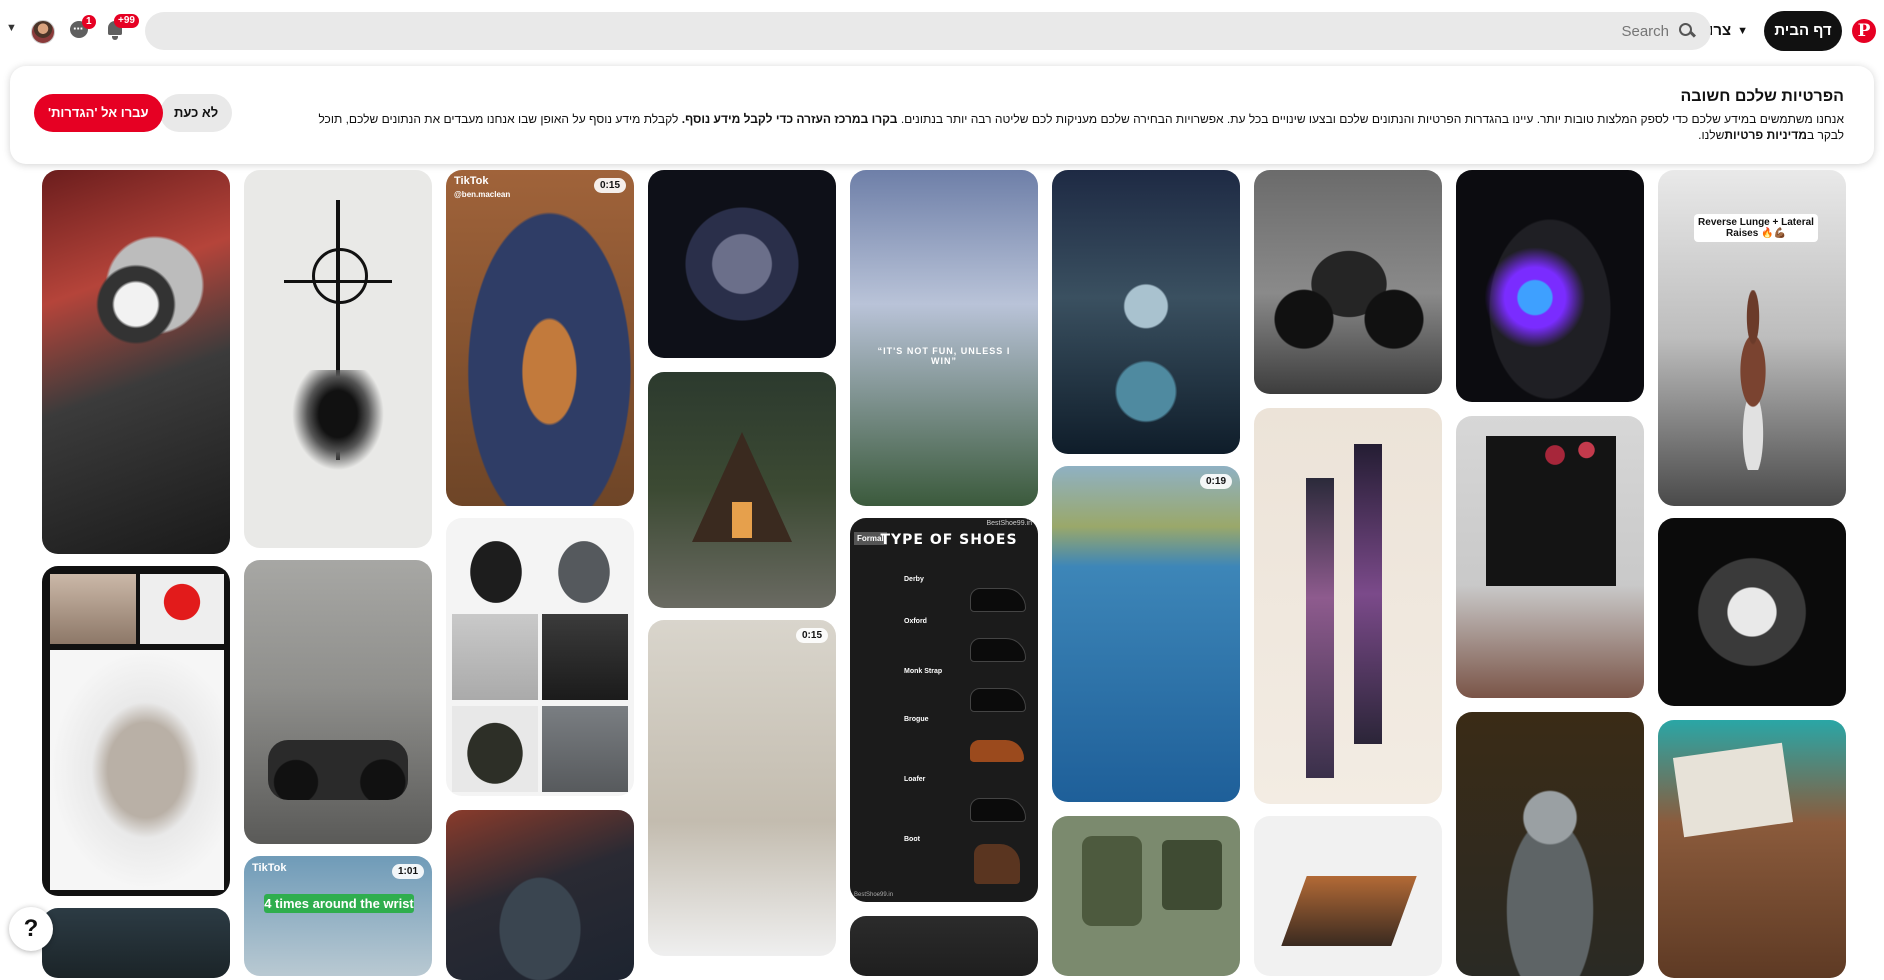 The image size is (1884, 980). Describe the element at coordinates (923, 671) in the screenshot. I see `shoe-type-label: Monk Strap` at that location.